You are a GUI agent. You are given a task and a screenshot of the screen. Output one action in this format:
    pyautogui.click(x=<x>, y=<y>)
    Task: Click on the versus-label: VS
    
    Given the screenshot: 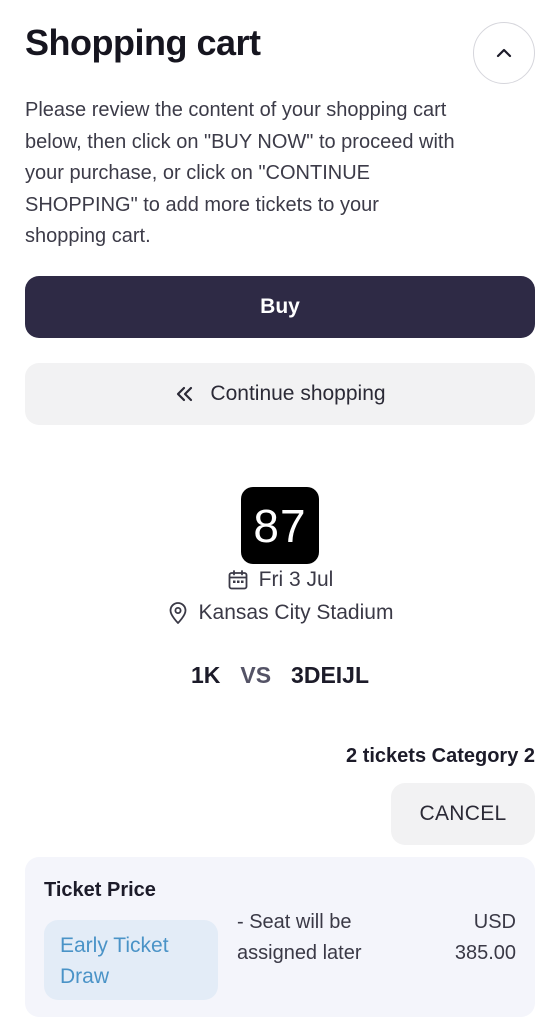 What is the action you would take?
    pyautogui.click(x=256, y=674)
    